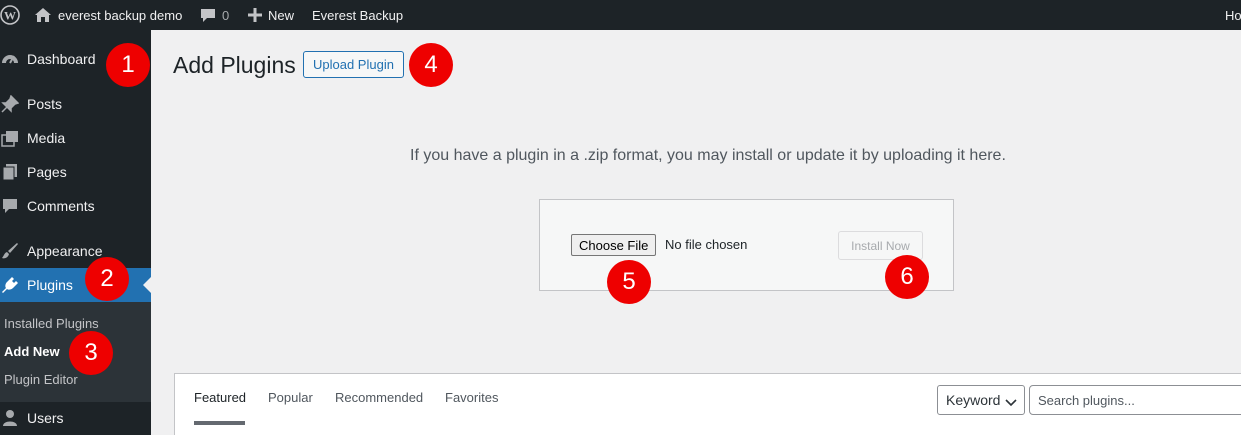 The width and height of the screenshot is (1241, 435). Describe the element at coordinates (220, 397) in the screenshot. I see `tab-featured: Featured` at that location.